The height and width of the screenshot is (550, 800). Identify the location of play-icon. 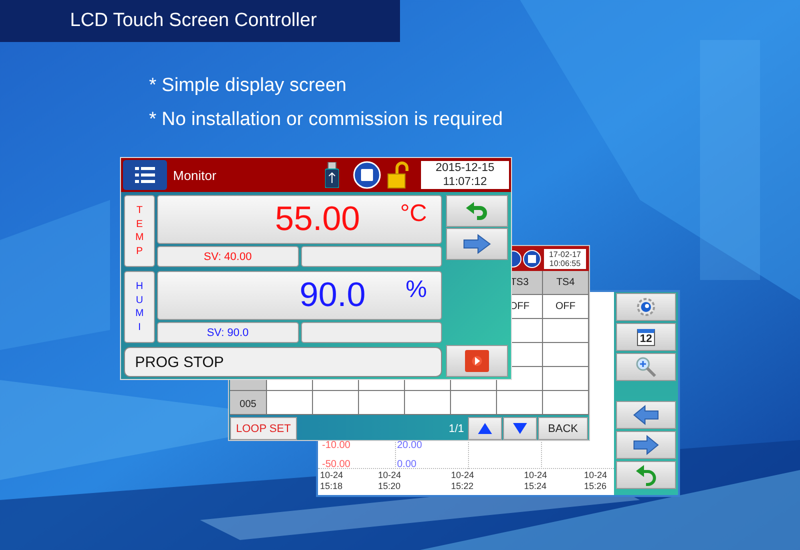
(477, 361).